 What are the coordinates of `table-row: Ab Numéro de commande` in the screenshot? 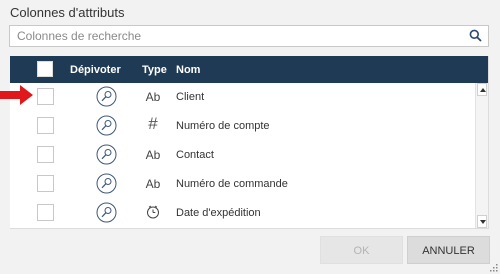 It's located at (243, 184).